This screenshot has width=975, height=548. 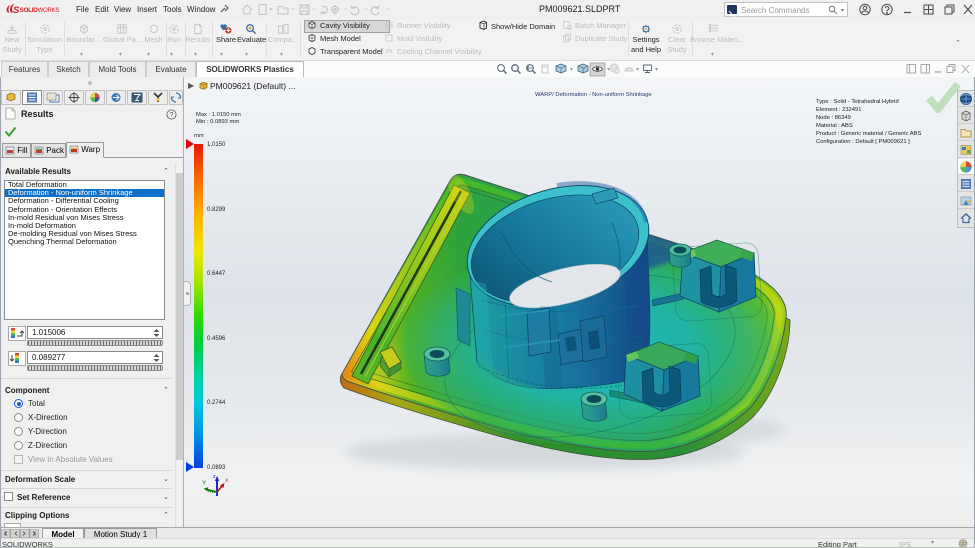 I want to click on svg-text: SOLIDWORKS, so click(x=40, y=10).